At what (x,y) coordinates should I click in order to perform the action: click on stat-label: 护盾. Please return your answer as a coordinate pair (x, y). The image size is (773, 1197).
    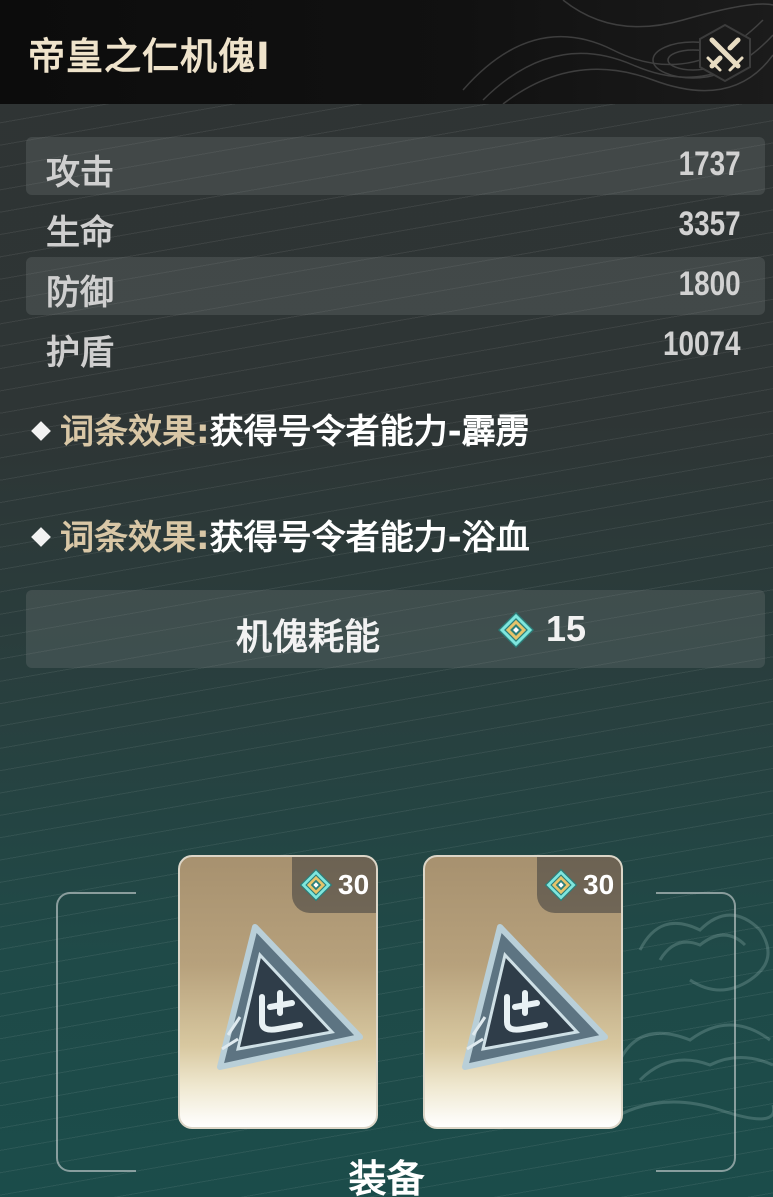
    Looking at the image, I should click on (80, 353).